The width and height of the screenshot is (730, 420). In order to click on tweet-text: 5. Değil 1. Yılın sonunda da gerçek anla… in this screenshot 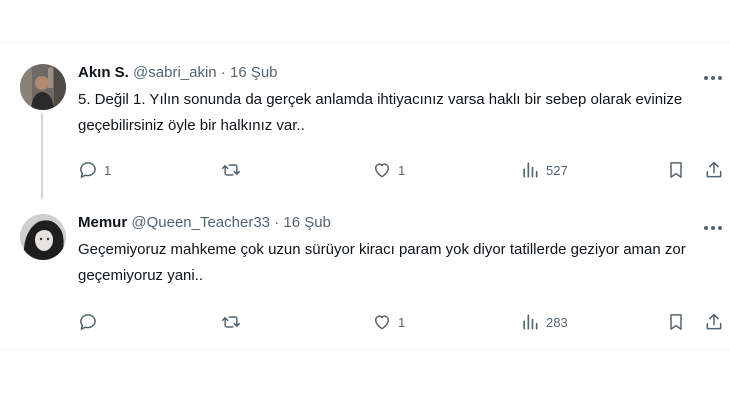, I will do `click(380, 112)`.